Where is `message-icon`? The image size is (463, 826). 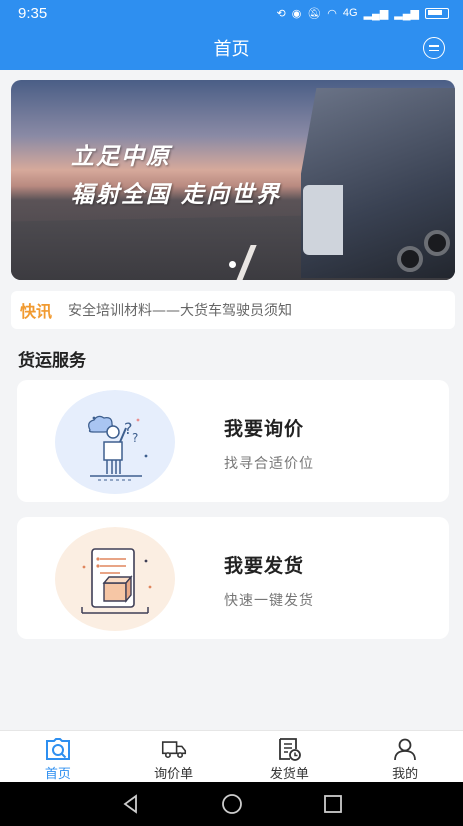 message-icon is located at coordinates (434, 48).